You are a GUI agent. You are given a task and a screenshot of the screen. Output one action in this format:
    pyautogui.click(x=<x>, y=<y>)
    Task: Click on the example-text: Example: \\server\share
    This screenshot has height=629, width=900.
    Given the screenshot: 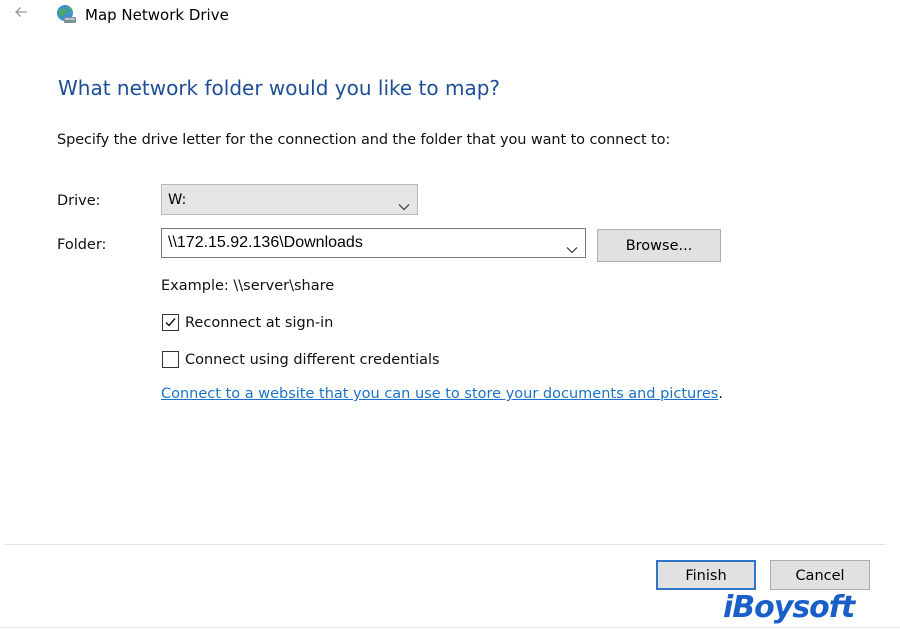 What is the action you would take?
    pyautogui.click(x=248, y=286)
    